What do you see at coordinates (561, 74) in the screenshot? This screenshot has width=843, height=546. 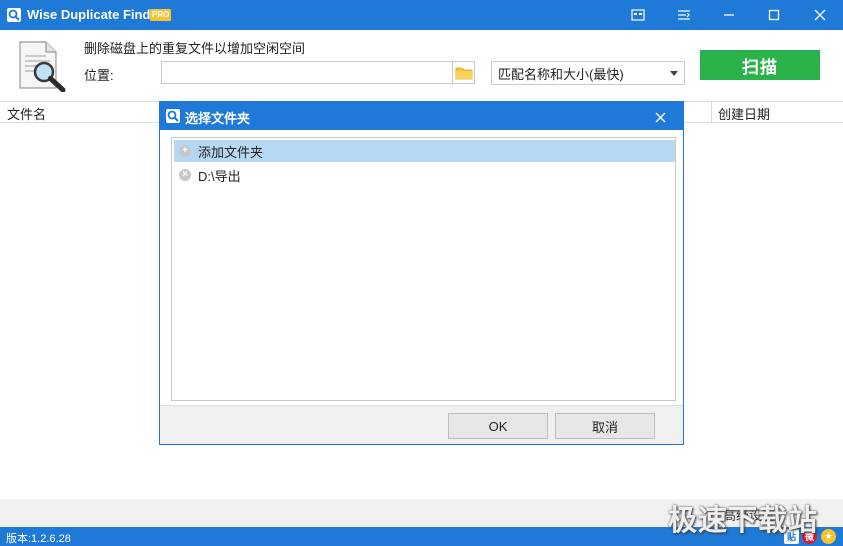 I see `match-mode-value: 匹配名称和大小(最快)` at bounding box center [561, 74].